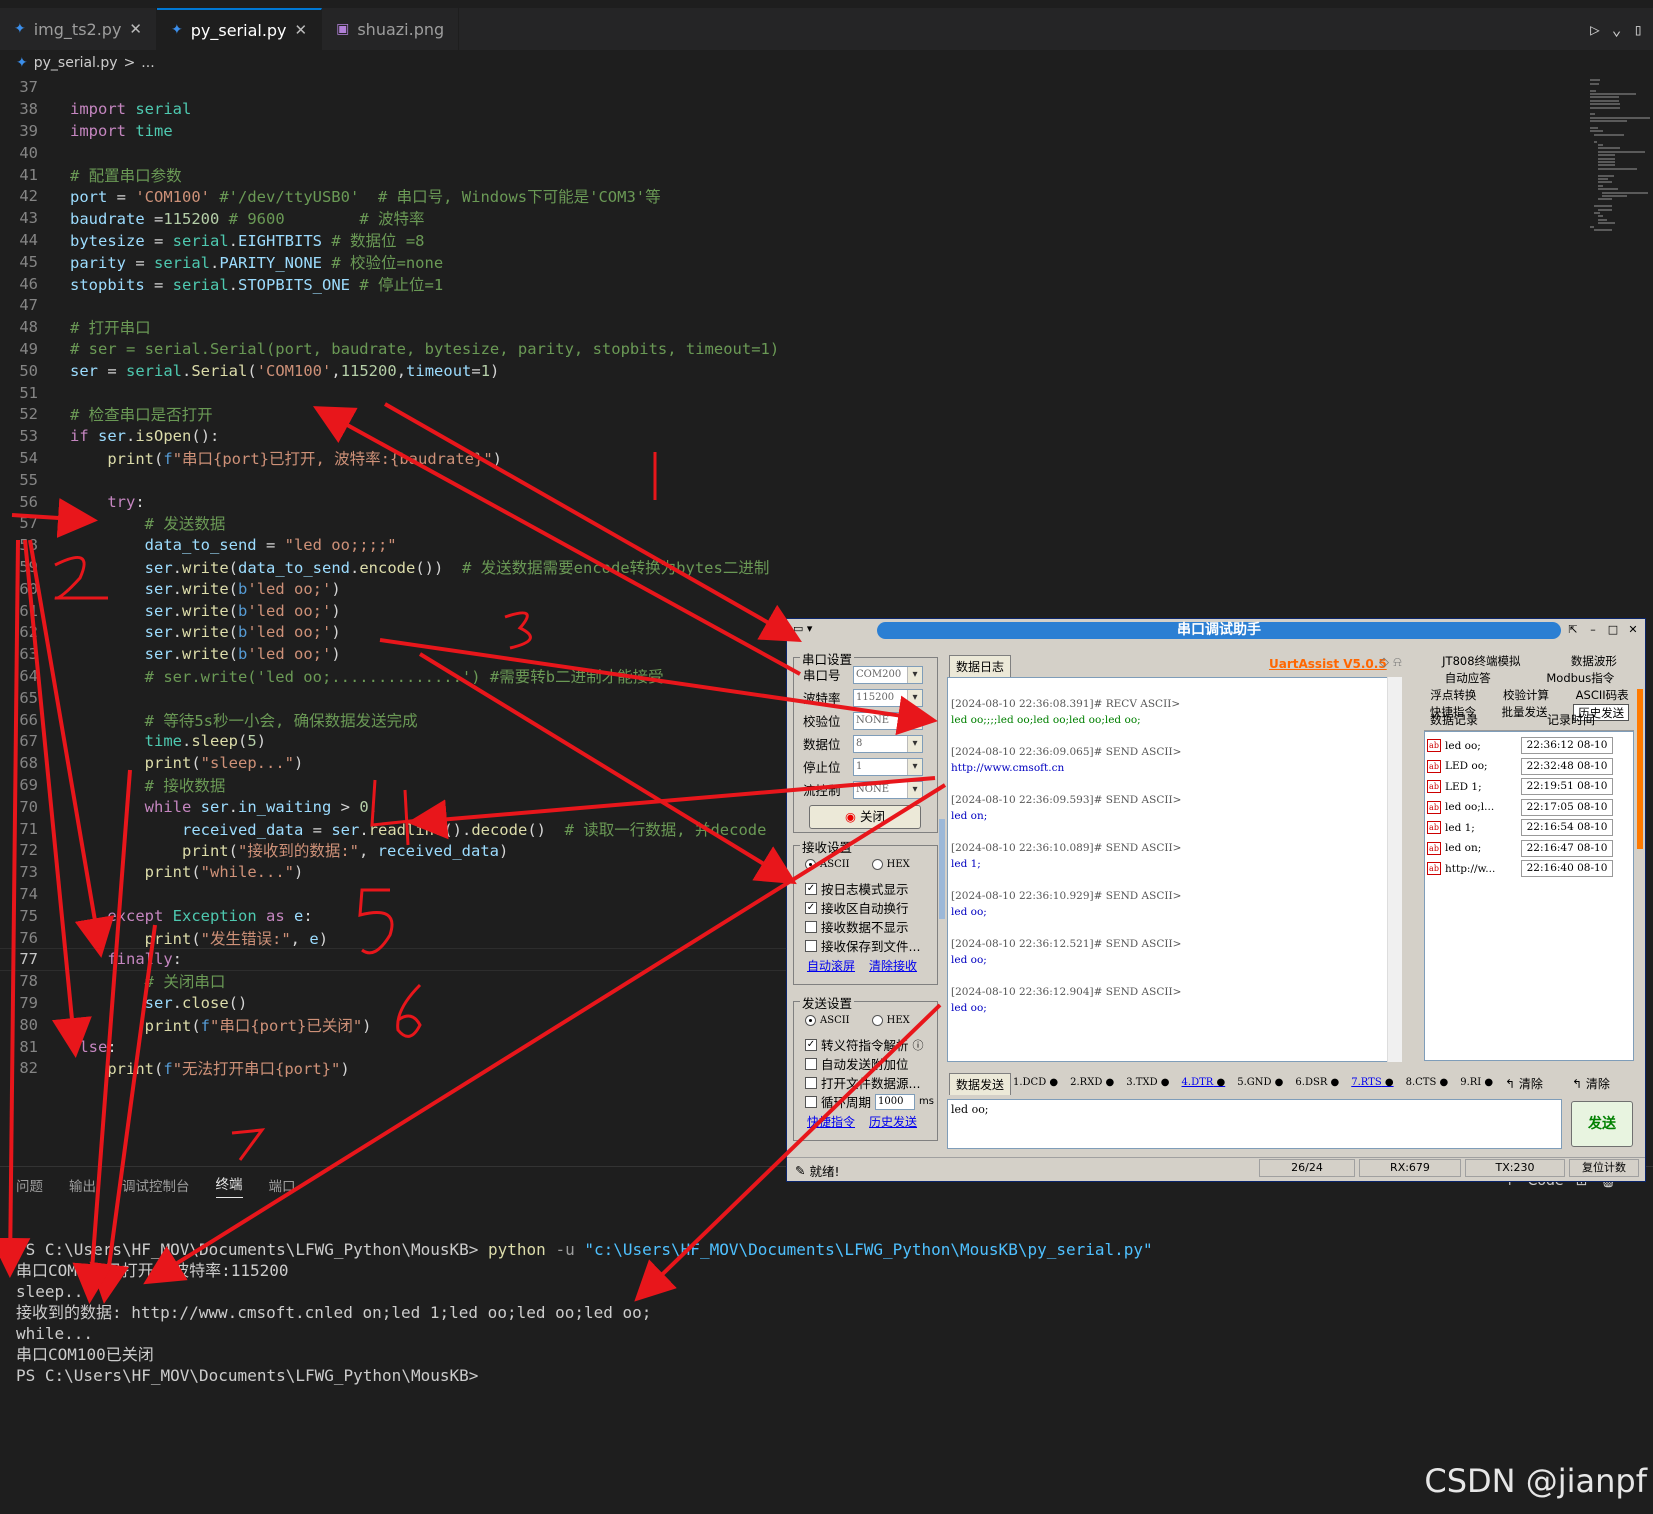 This screenshot has height=1514, width=1653. What do you see at coordinates (1216, 630) in the screenshot?
I see `uart-title-bar: ▭ ▾ 串口调试助手 ⇱ – □ ✕` at bounding box center [1216, 630].